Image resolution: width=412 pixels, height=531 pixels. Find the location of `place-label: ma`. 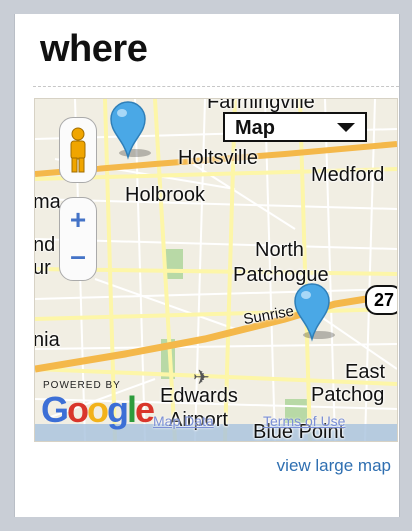

place-label: ma is located at coordinates (47, 202).